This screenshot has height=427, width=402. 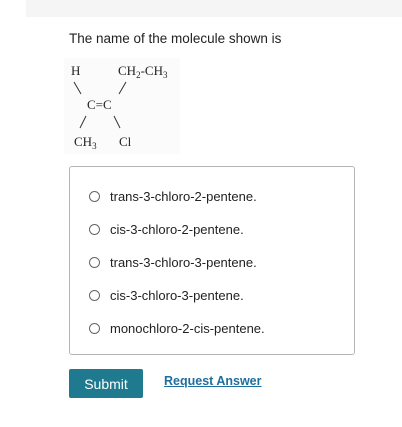 I want to click on option-label: cis-3-chloro-2-pentene., so click(x=177, y=229).